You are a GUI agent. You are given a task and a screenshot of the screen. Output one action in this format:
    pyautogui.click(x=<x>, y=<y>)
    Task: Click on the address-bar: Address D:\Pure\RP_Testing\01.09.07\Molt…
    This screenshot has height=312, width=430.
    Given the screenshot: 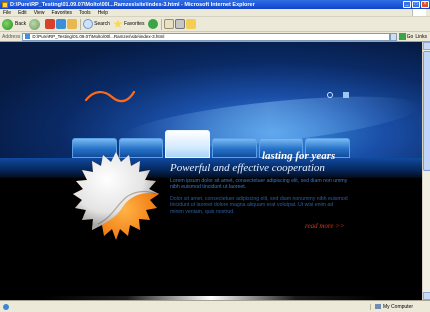 What is the action you would take?
    pyautogui.click(x=215, y=37)
    